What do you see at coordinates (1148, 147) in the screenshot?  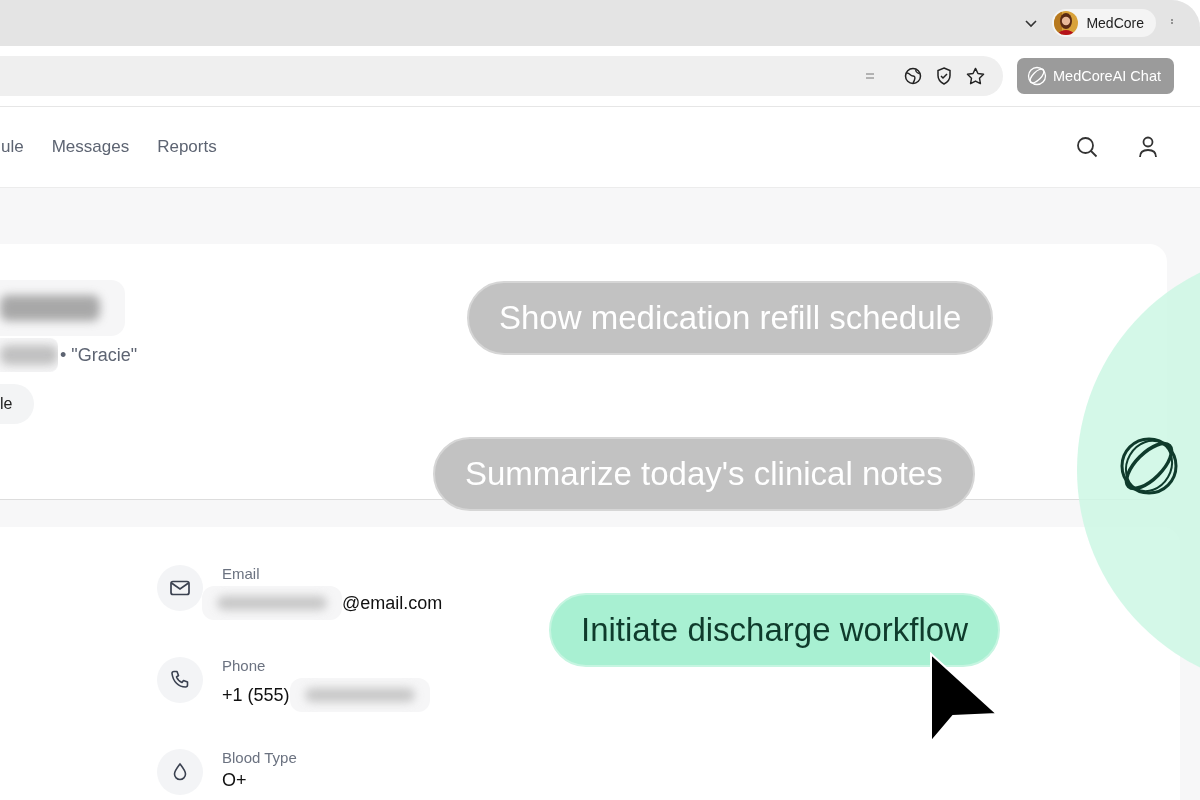 I see `user-icon` at bounding box center [1148, 147].